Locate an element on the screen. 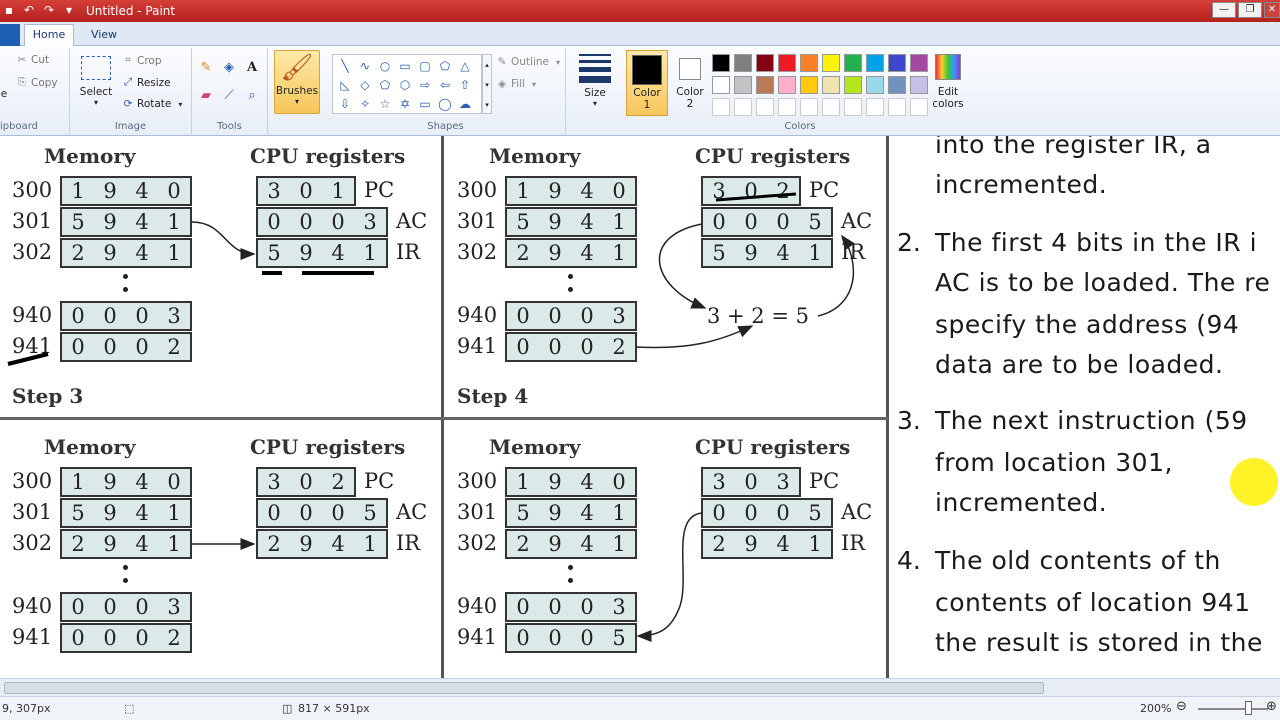 This screenshot has height=720, width=1280. edit-colors-button: Edit colors is located at coordinates (948, 81).